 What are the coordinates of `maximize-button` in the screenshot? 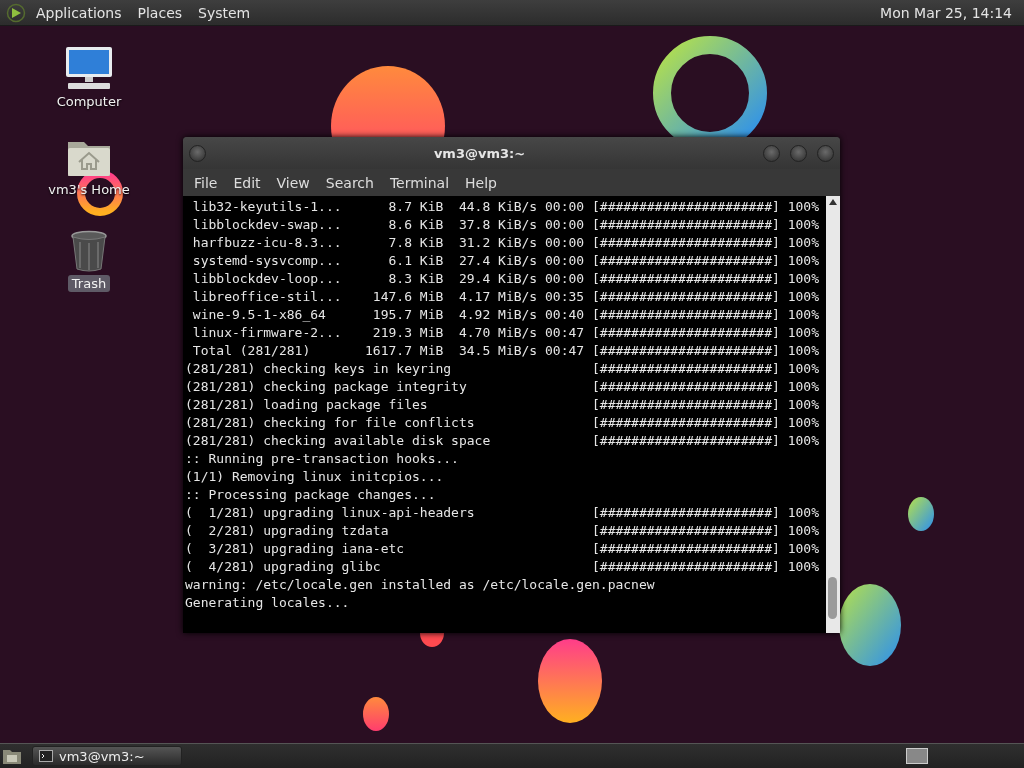 It's located at (798, 153).